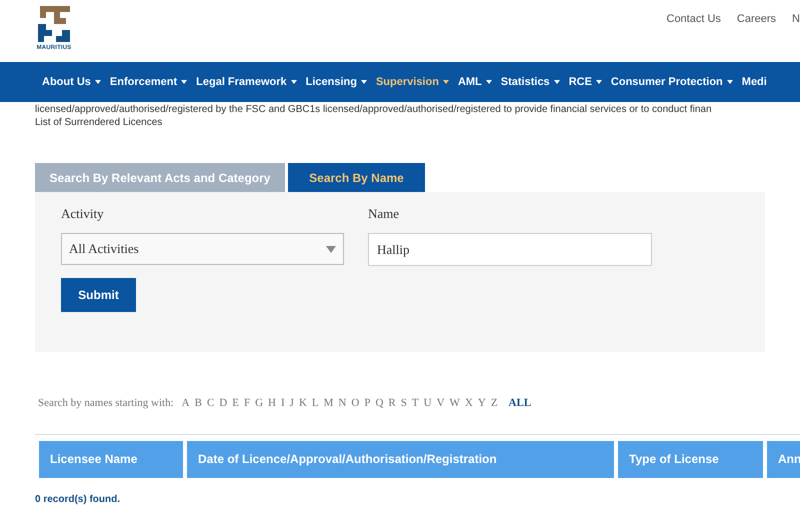 Image resolution: width=800 pixels, height=520 pixels. What do you see at coordinates (336, 82) in the screenshot?
I see `nav-item: Licensing` at bounding box center [336, 82].